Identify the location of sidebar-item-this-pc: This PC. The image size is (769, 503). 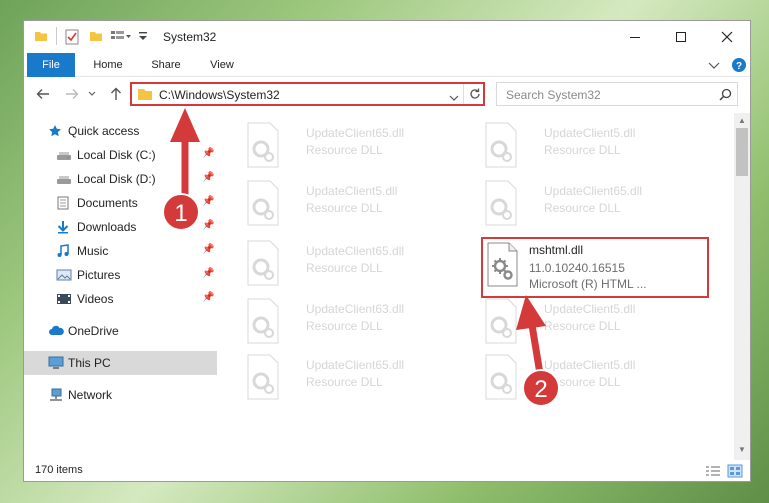
(120, 363).